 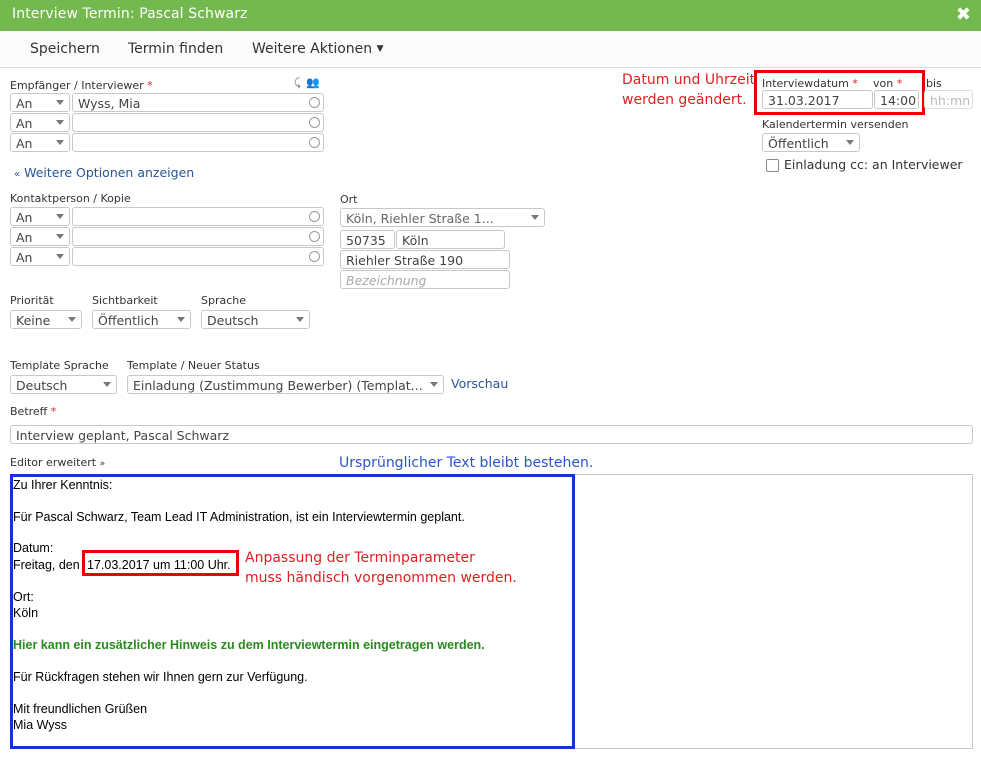 What do you see at coordinates (490, 15) in the screenshot?
I see `window-titlebar: Interview Termin: Pascal Schwarz ✖` at bounding box center [490, 15].